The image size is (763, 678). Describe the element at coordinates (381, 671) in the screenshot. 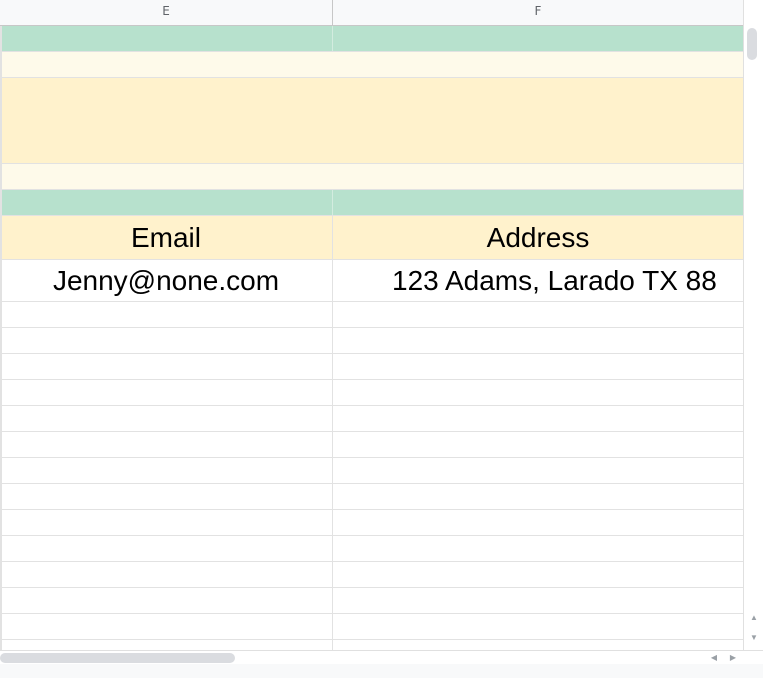

I see `bottom-status-strip` at that location.